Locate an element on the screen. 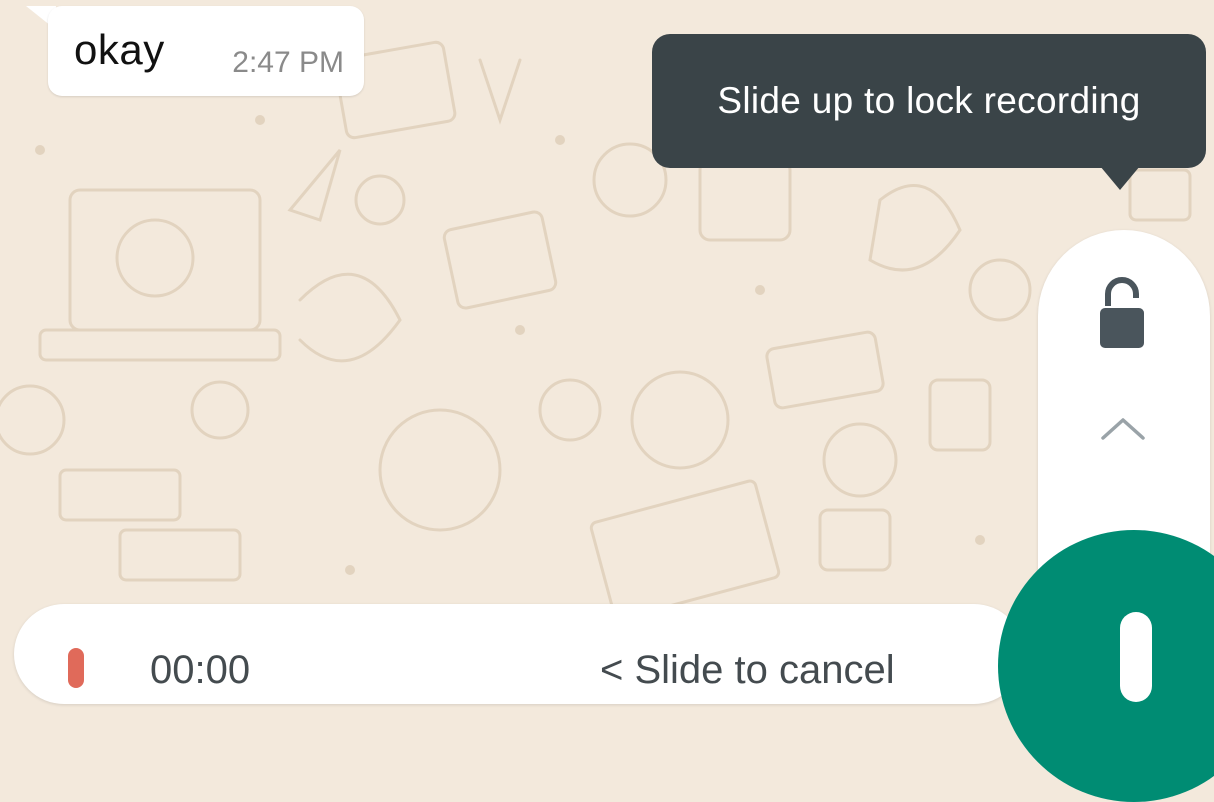 Image resolution: width=1214 pixels, height=802 pixels. tooltip-text: Slide up to lock recording is located at coordinates (929, 100).